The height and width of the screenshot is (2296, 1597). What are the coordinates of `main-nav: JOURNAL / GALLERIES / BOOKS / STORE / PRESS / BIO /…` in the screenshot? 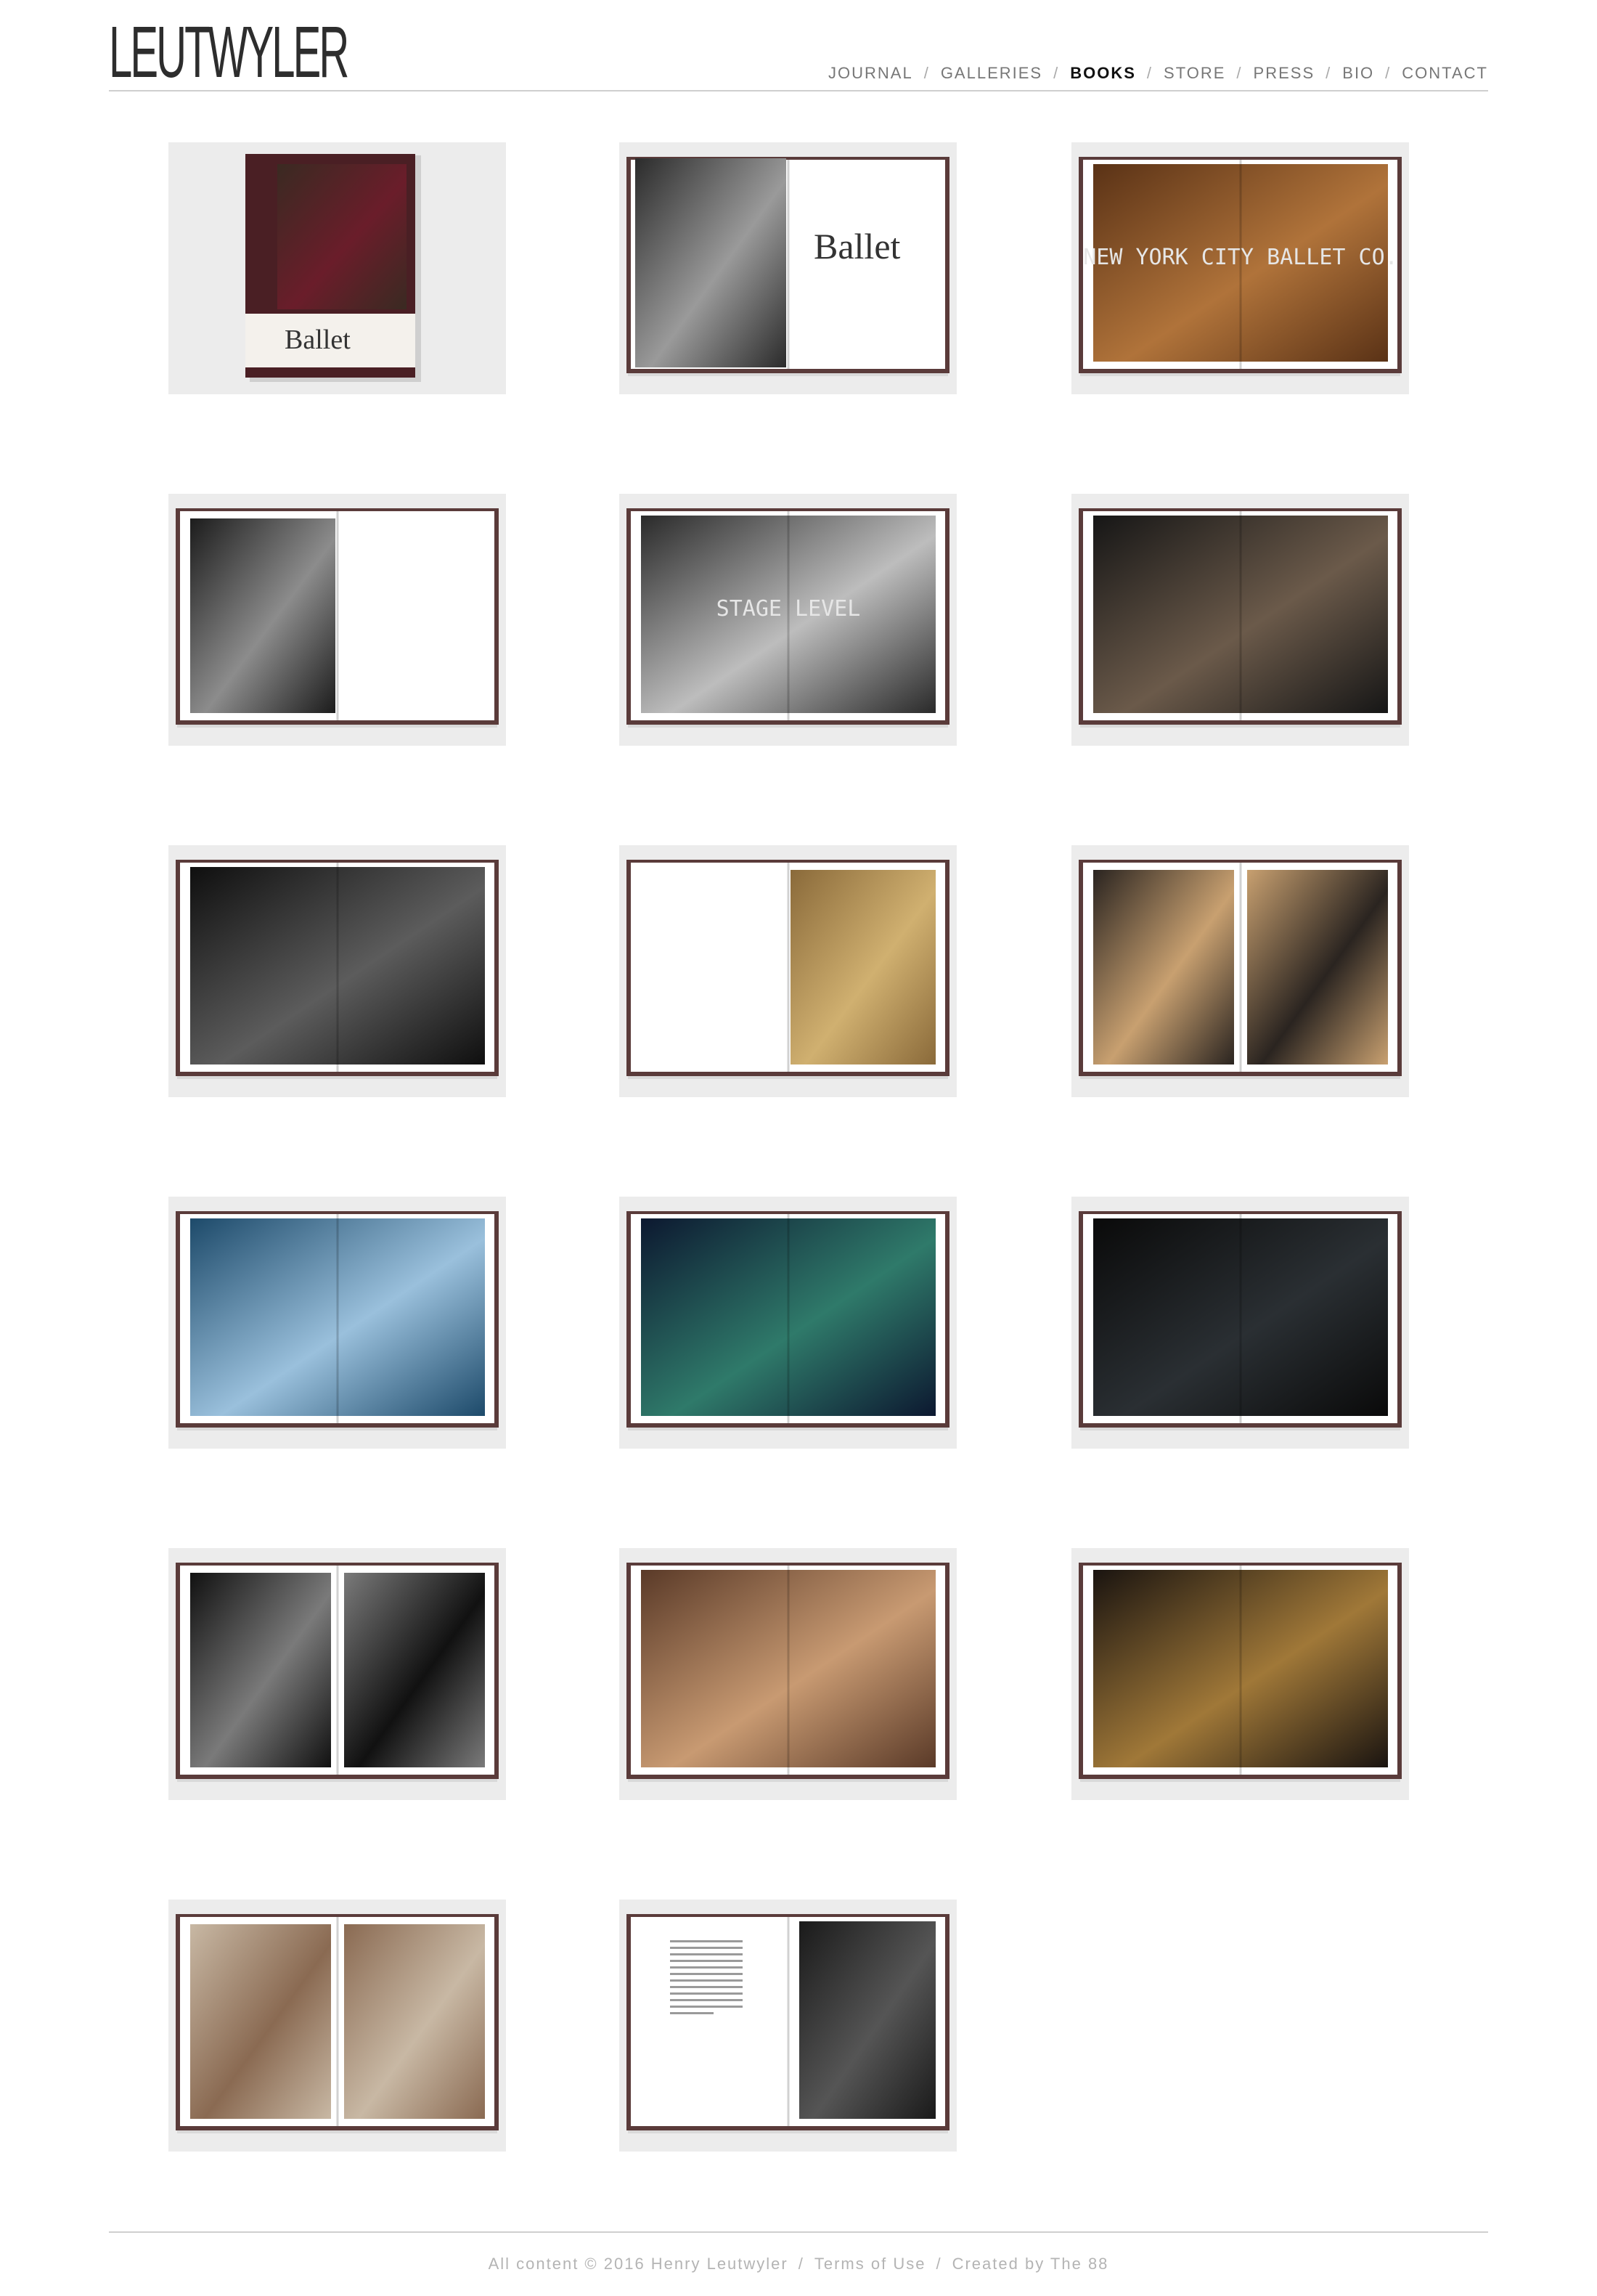 It's located at (1158, 73).